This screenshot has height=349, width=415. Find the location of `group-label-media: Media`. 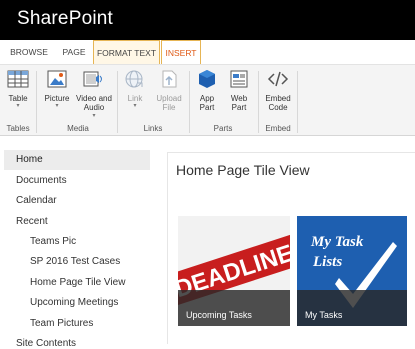

group-label-media: Media is located at coordinates (78, 128).